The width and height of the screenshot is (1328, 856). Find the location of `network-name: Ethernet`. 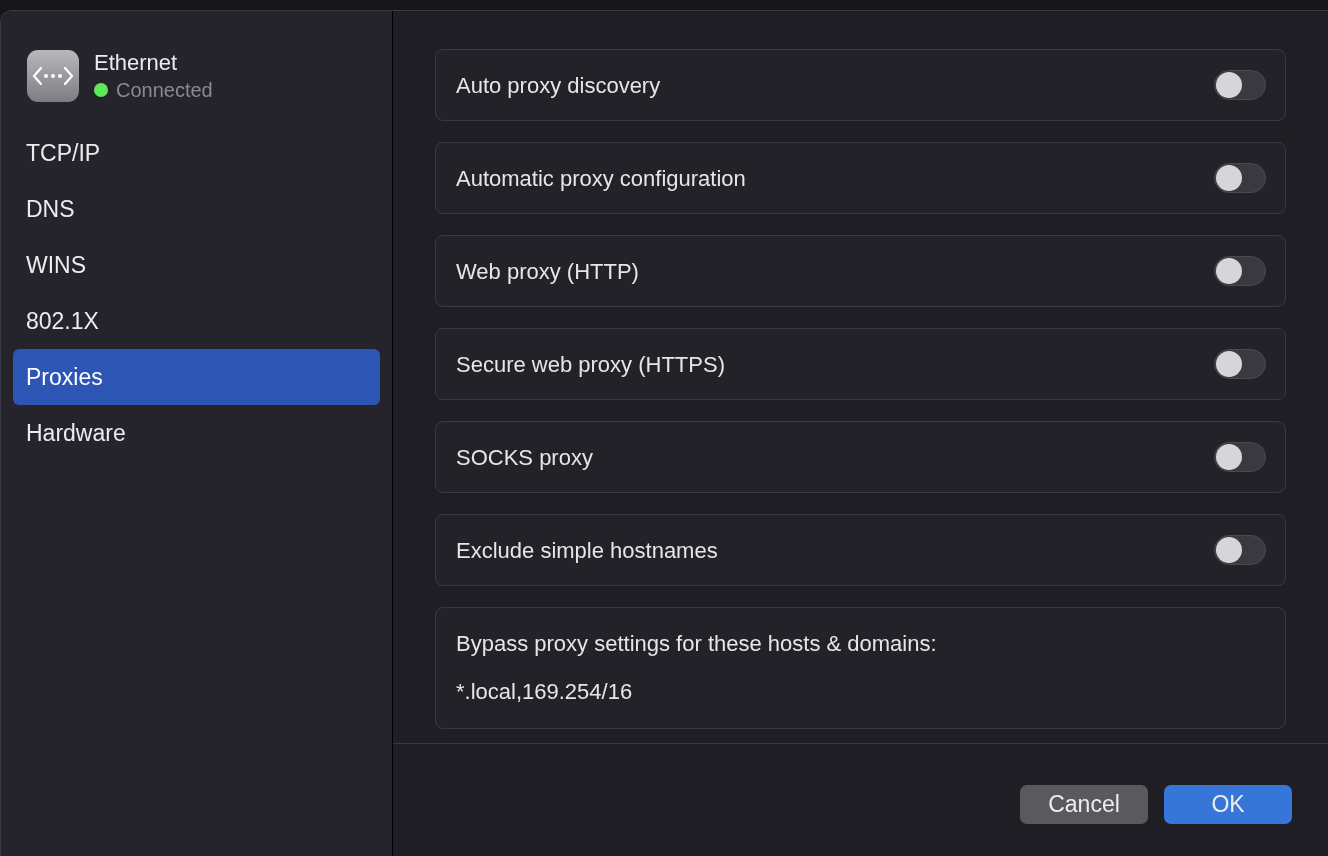

network-name: Ethernet is located at coordinates (136, 63).